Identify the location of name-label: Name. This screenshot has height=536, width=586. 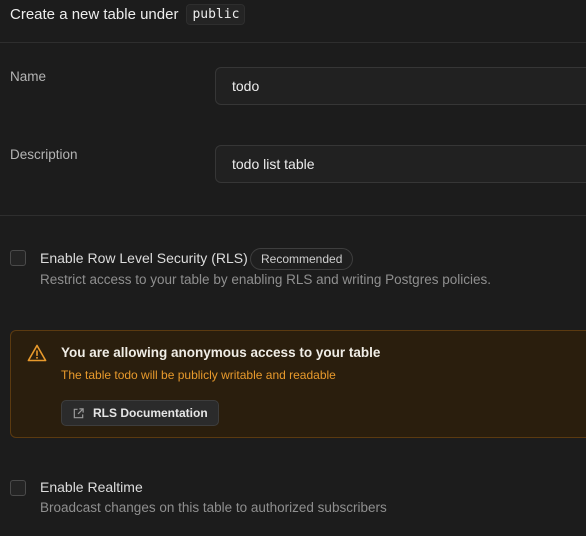
(28, 76).